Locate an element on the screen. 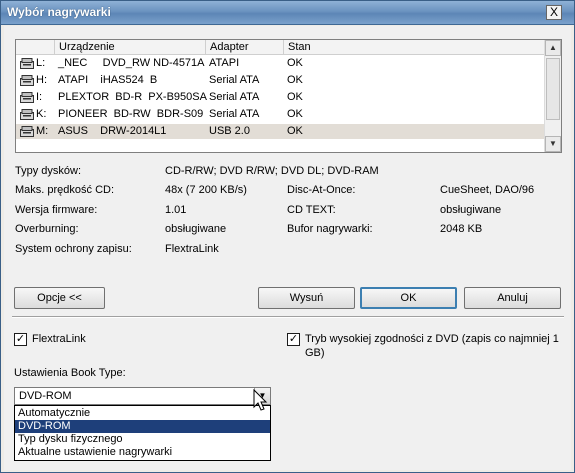  drive-list-scrollbar: ▲ ▼ is located at coordinates (552, 96).